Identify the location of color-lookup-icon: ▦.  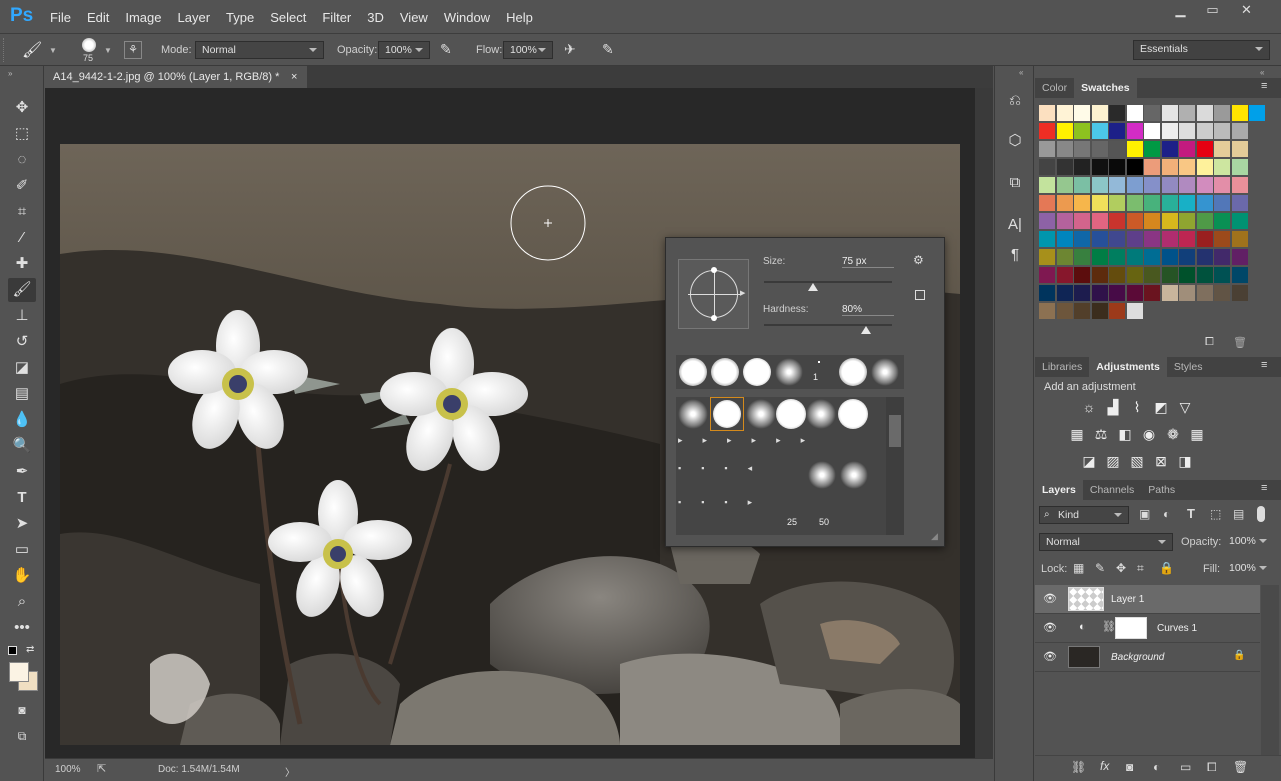
(1197, 434).